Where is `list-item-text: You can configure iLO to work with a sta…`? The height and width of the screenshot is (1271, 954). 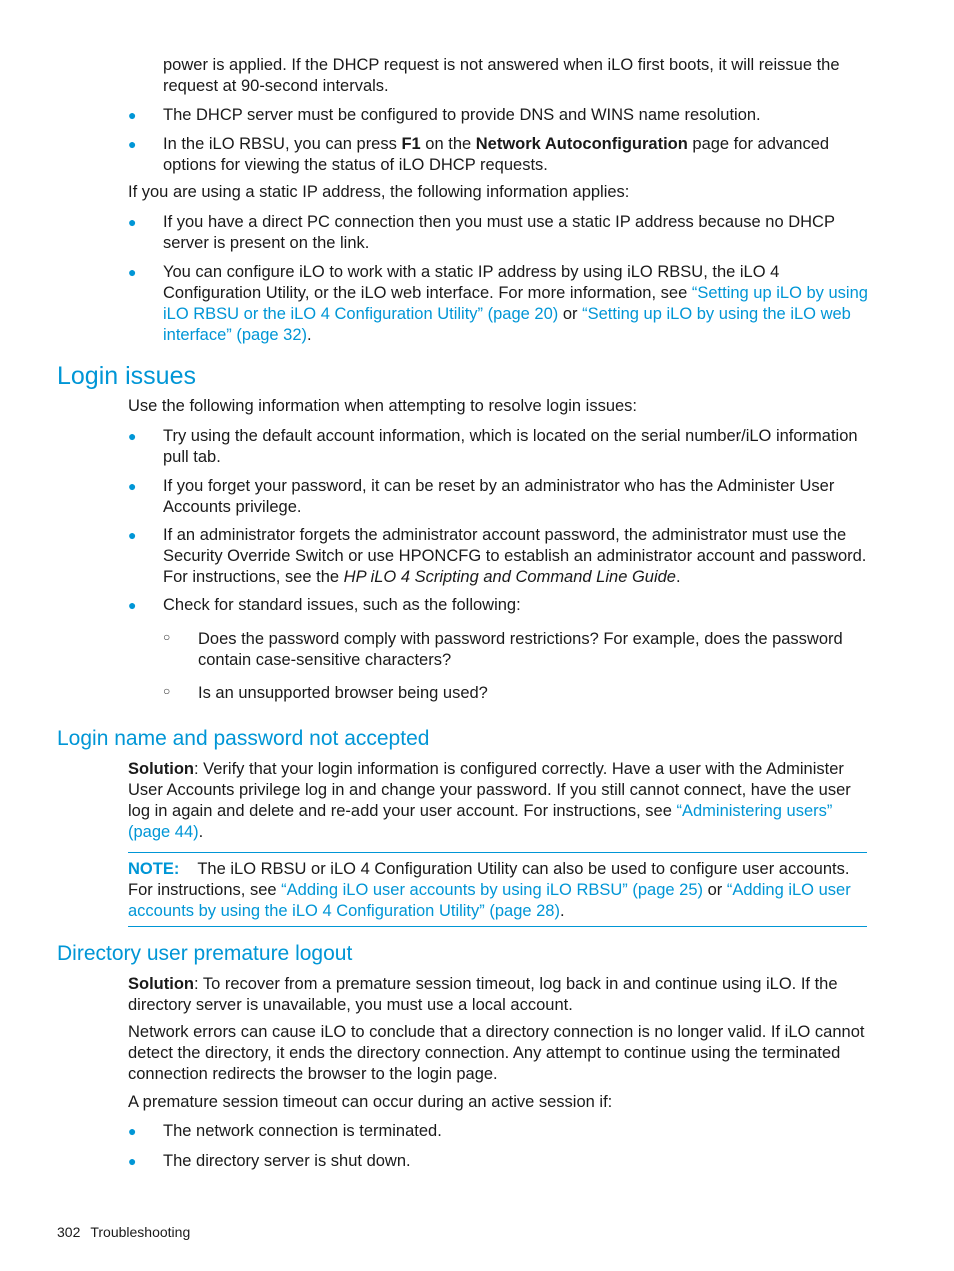
list-item-text: You can configure iLO to work with a sta… is located at coordinates (515, 303).